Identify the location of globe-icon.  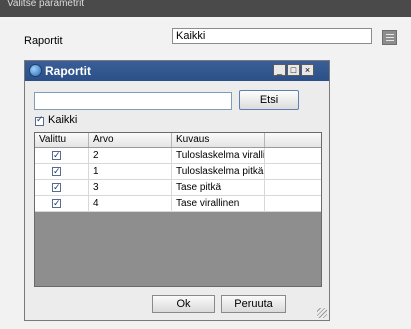
(35, 70).